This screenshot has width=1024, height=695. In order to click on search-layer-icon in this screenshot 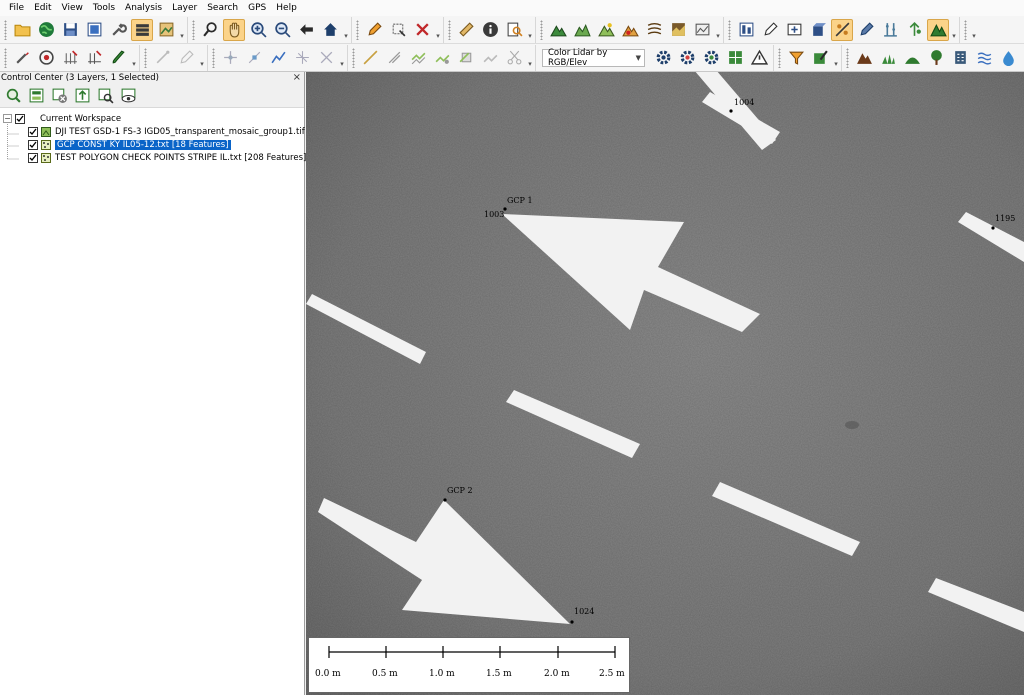, I will do `click(105, 95)`.